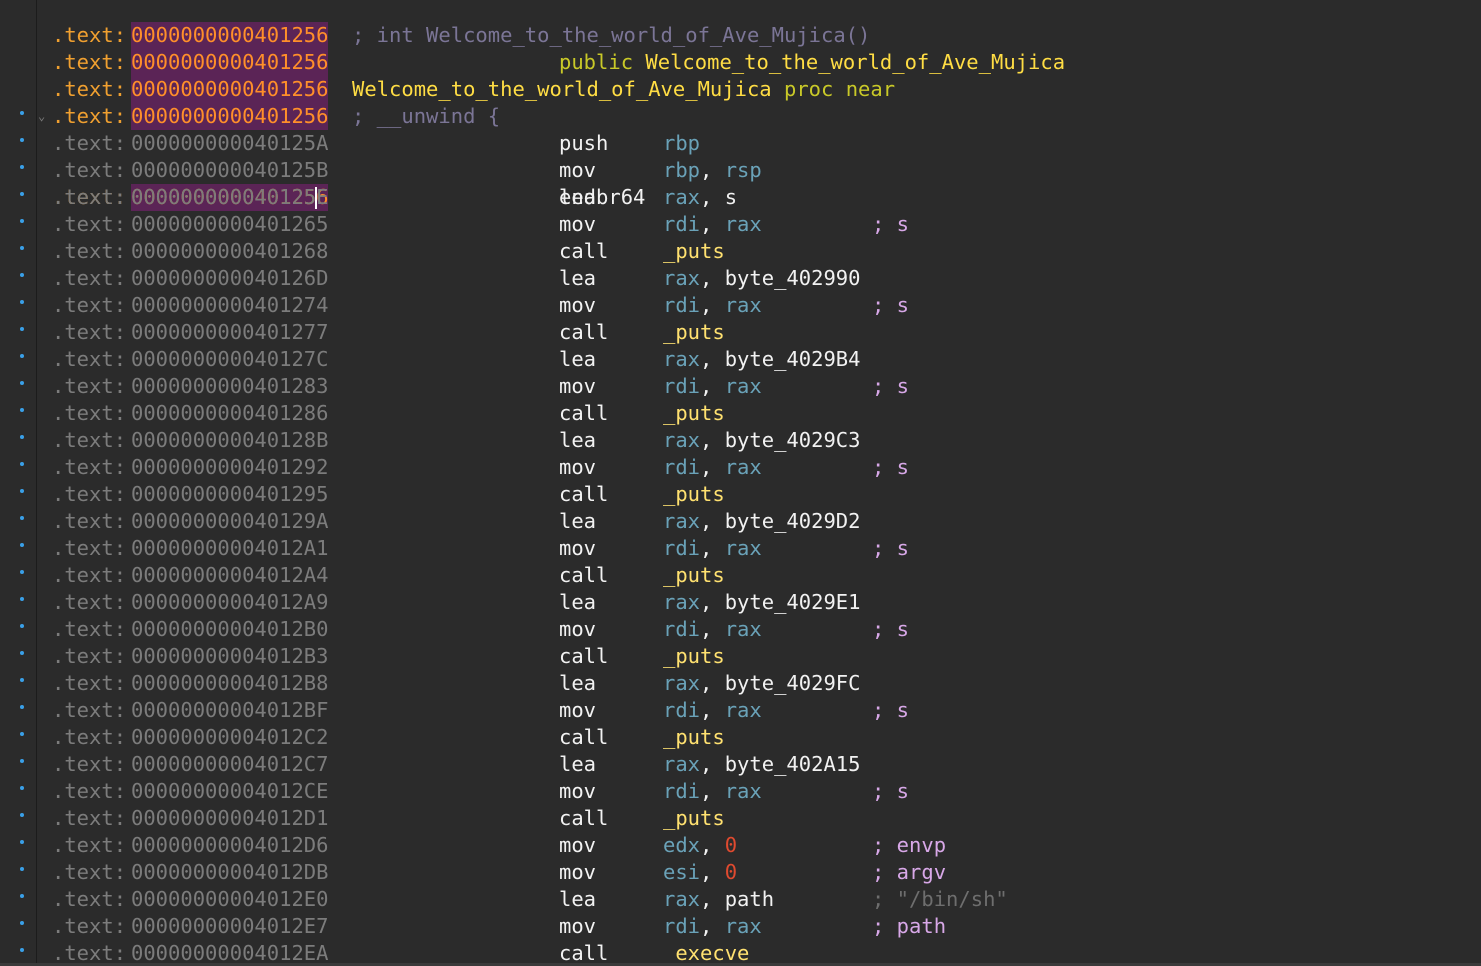  Describe the element at coordinates (743, 170) in the screenshot. I see `register-operand: rsp` at that location.